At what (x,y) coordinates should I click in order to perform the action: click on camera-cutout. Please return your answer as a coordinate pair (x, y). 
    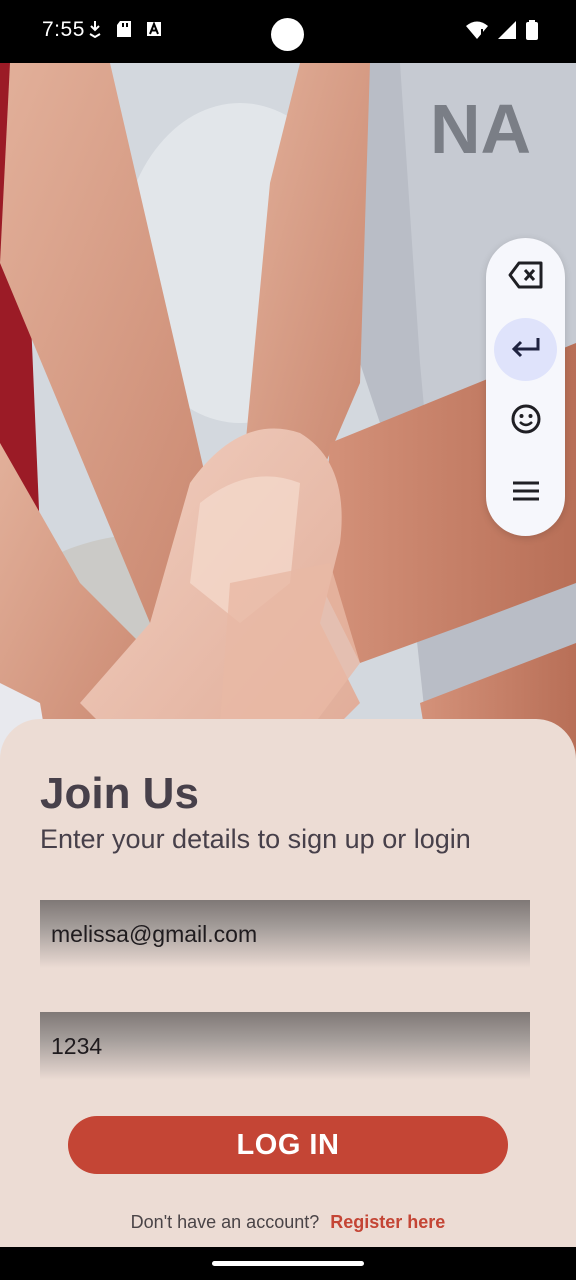
    Looking at the image, I should click on (287, 34).